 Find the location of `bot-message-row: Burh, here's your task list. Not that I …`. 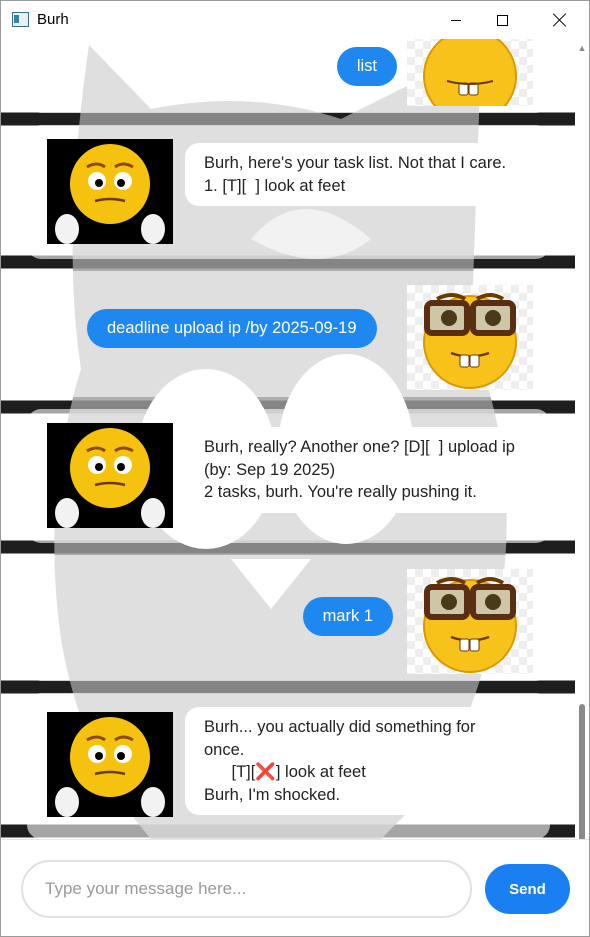

bot-message-row: Burh, here's your task list. Not that I … is located at coordinates (288, 192).